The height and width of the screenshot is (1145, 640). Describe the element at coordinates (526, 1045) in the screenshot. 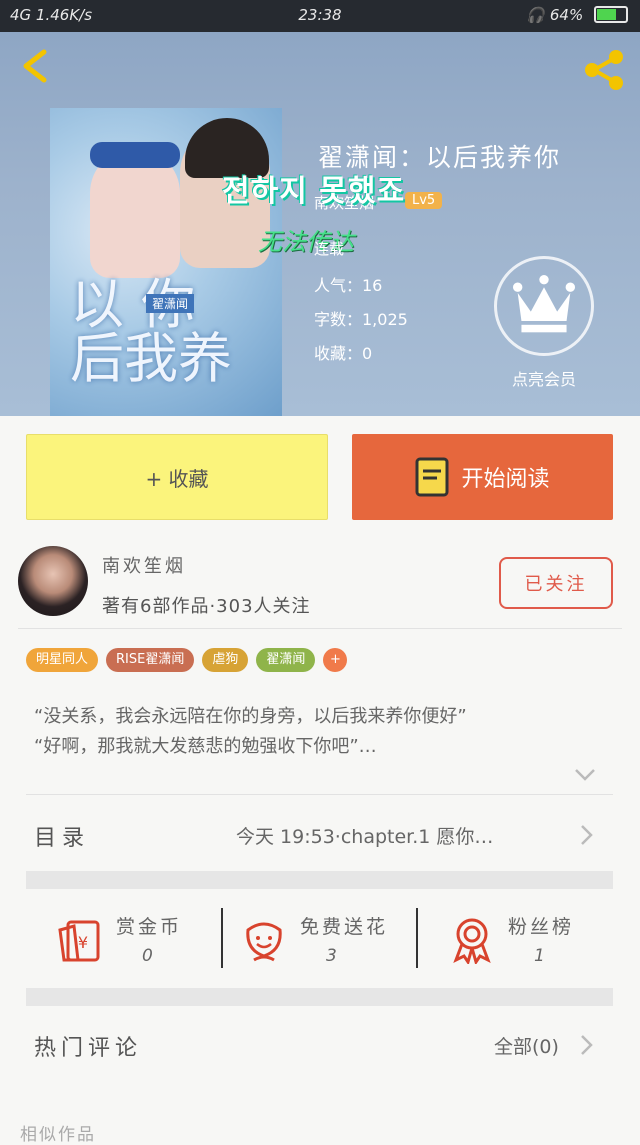

I see `all-comments-link: 全部(0)` at that location.